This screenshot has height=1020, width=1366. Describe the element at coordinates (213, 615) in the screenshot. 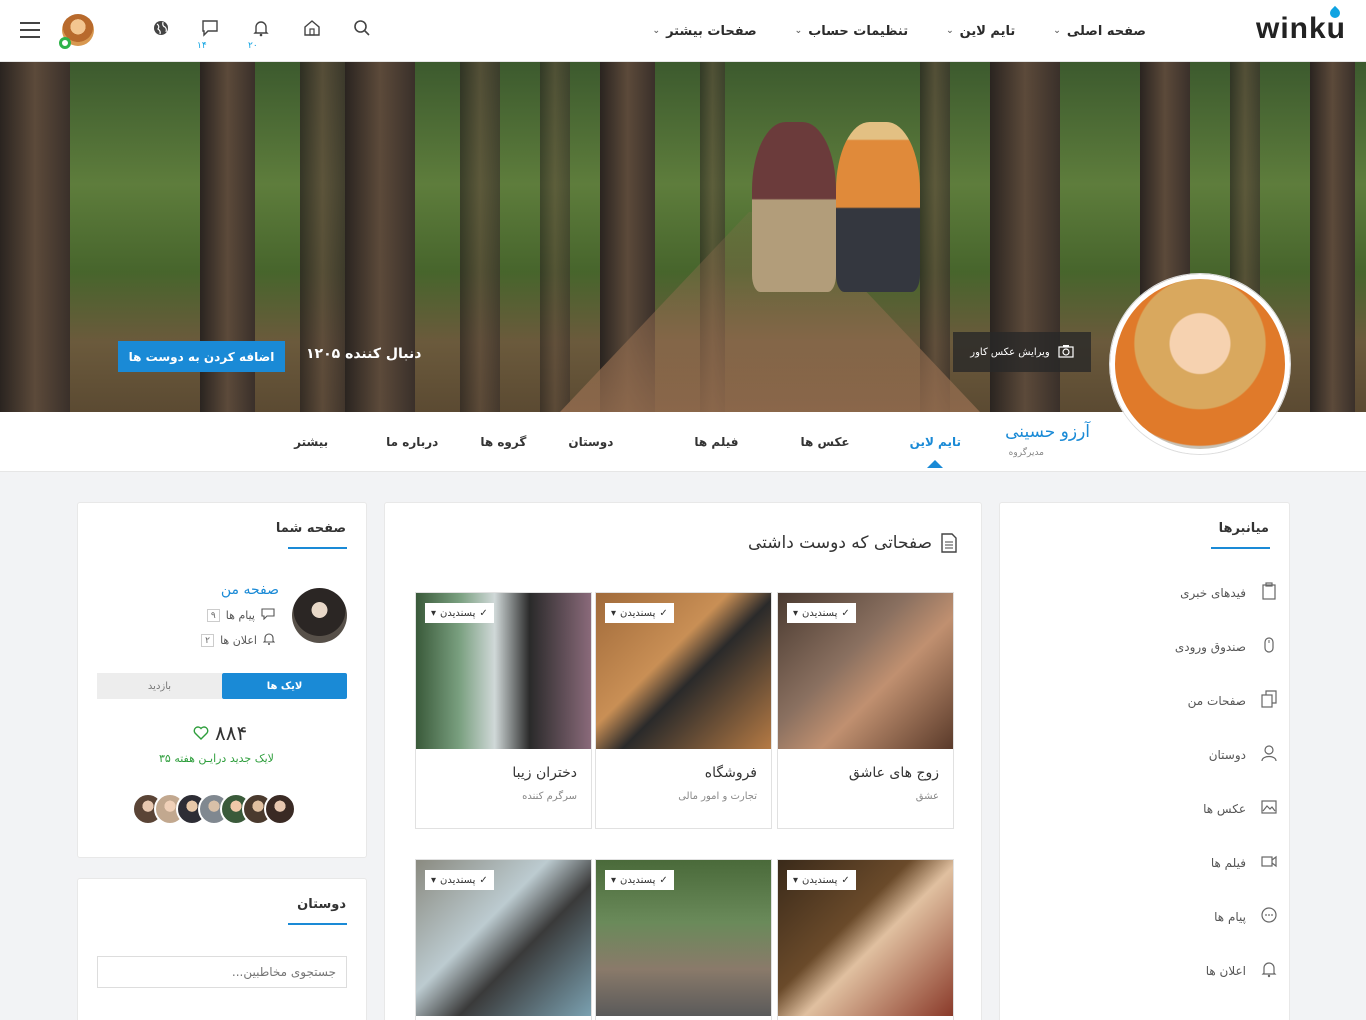

I see `messages-count: ۹` at that location.